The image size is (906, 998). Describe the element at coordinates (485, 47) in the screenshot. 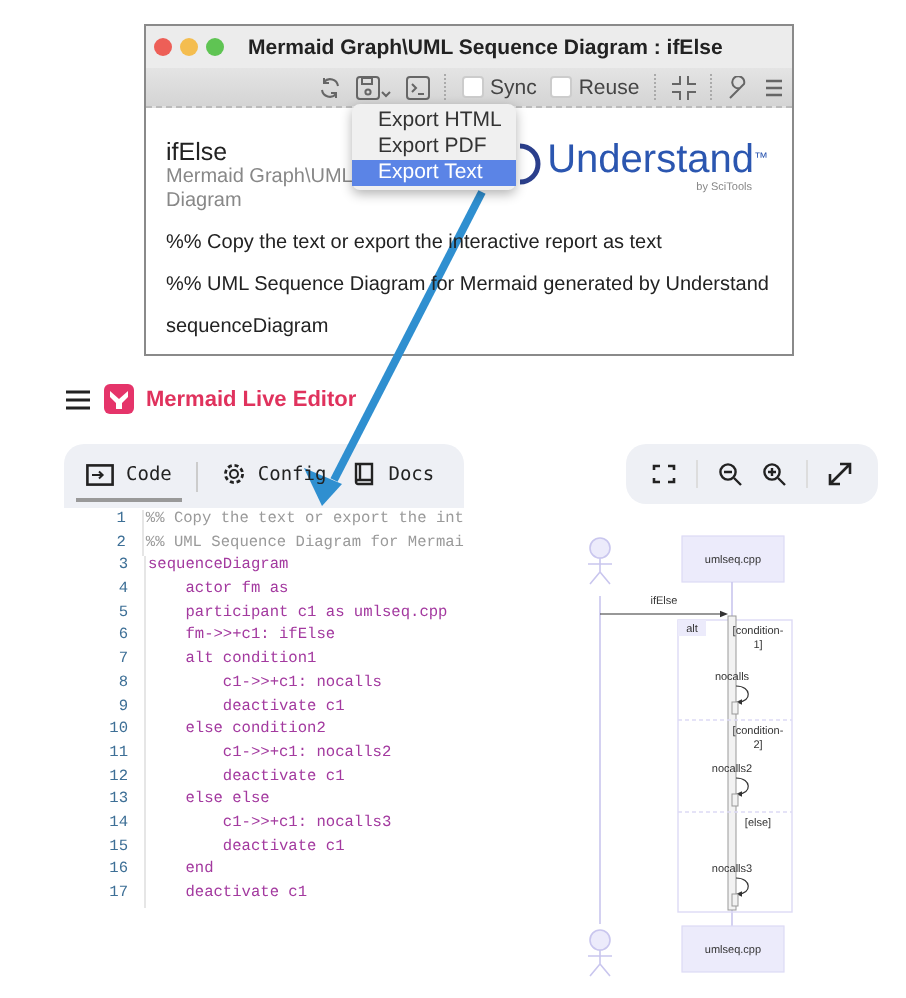

I see `window-title: Mermaid Graph\UML Sequence Diagram : ifElse` at that location.